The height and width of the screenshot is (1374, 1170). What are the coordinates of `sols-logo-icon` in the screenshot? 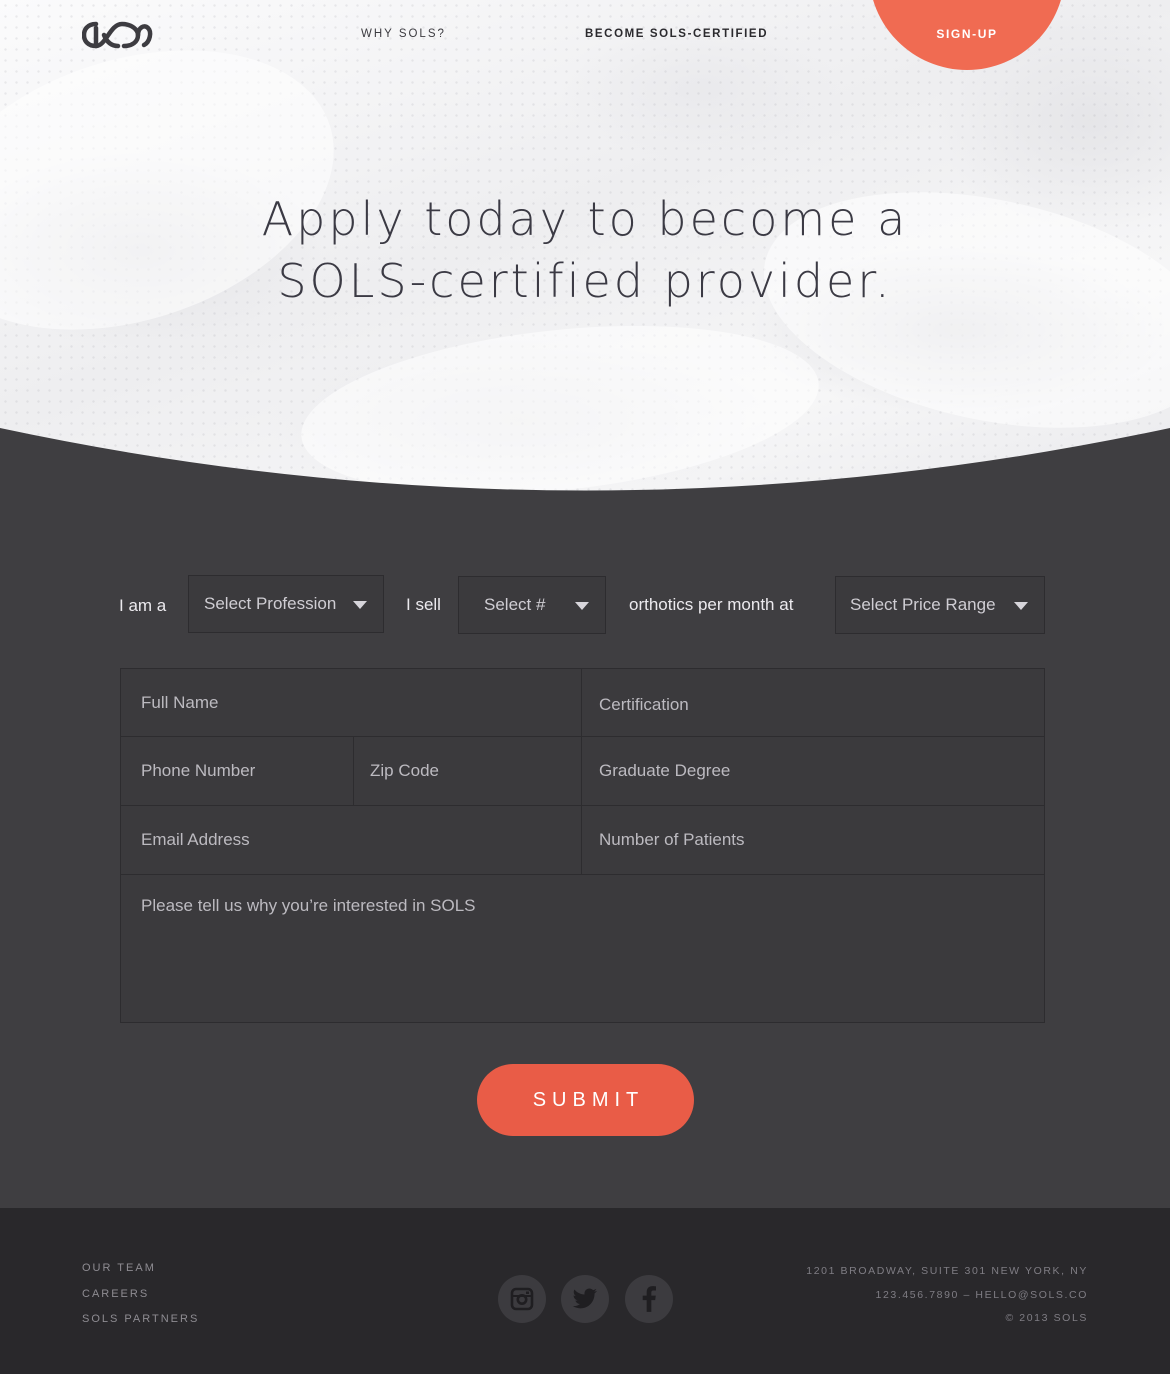 It's located at (118, 35).